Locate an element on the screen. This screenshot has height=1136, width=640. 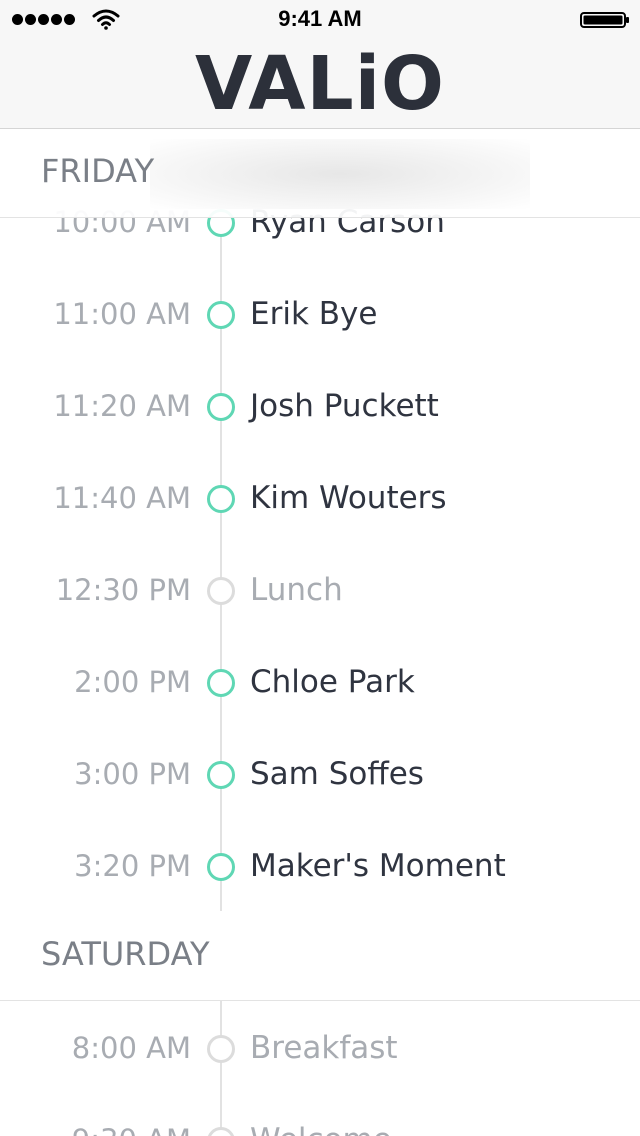
schedule-event: 11:40 AM Kim Wouters is located at coordinates (320, 498).